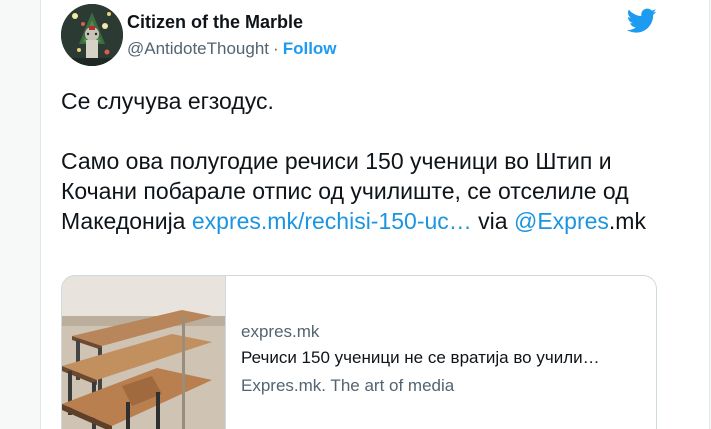  What do you see at coordinates (167, 101) in the screenshot?
I see `tweet-line-1: Се случува егзодус.` at bounding box center [167, 101].